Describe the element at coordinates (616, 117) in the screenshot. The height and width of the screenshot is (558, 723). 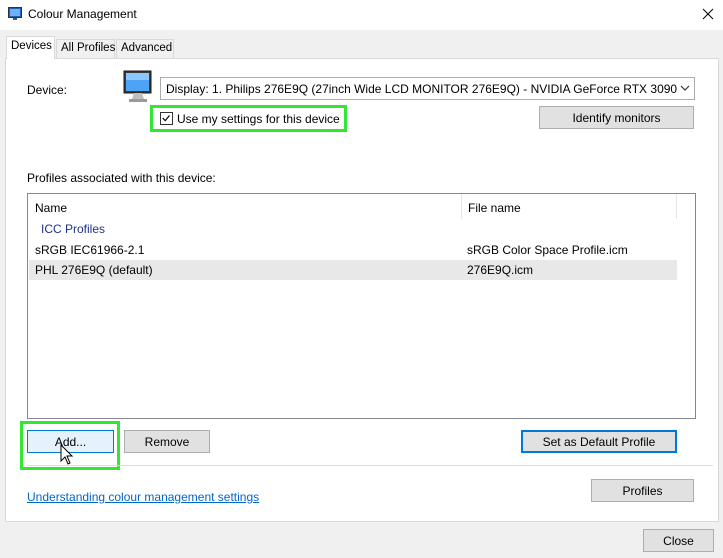
I see `identify-monitors-button: Identify monitors` at that location.